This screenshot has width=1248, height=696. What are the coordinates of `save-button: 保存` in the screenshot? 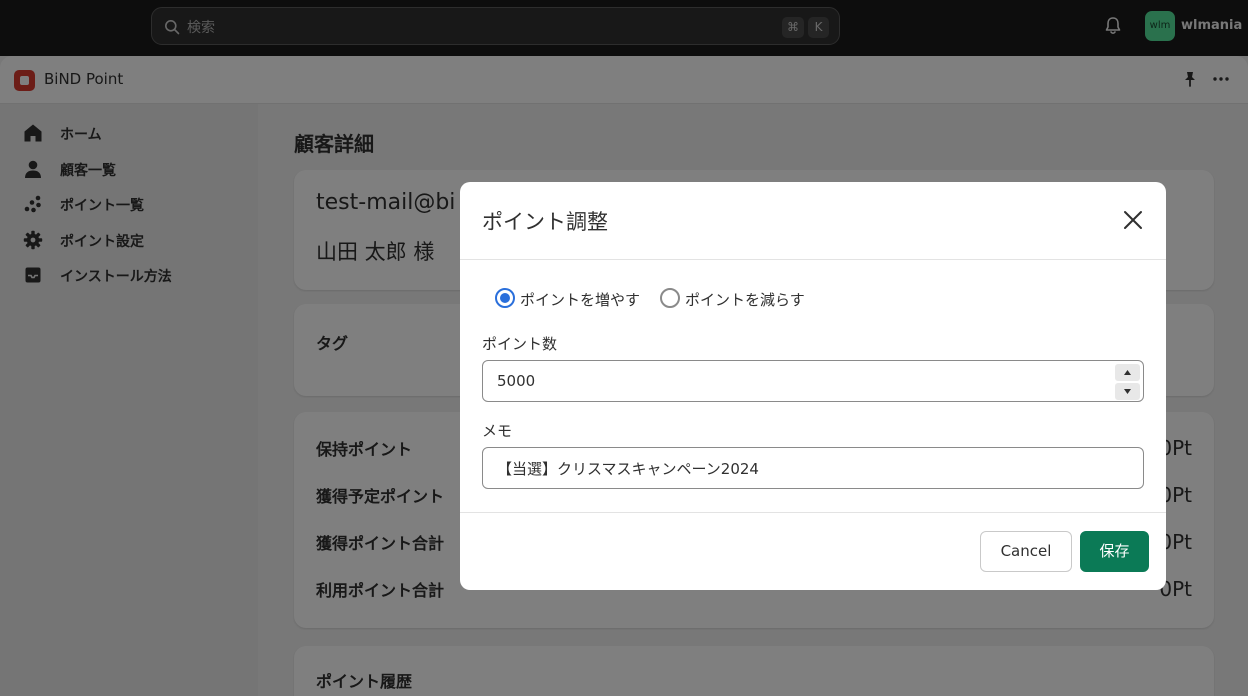 It's located at (1114, 551).